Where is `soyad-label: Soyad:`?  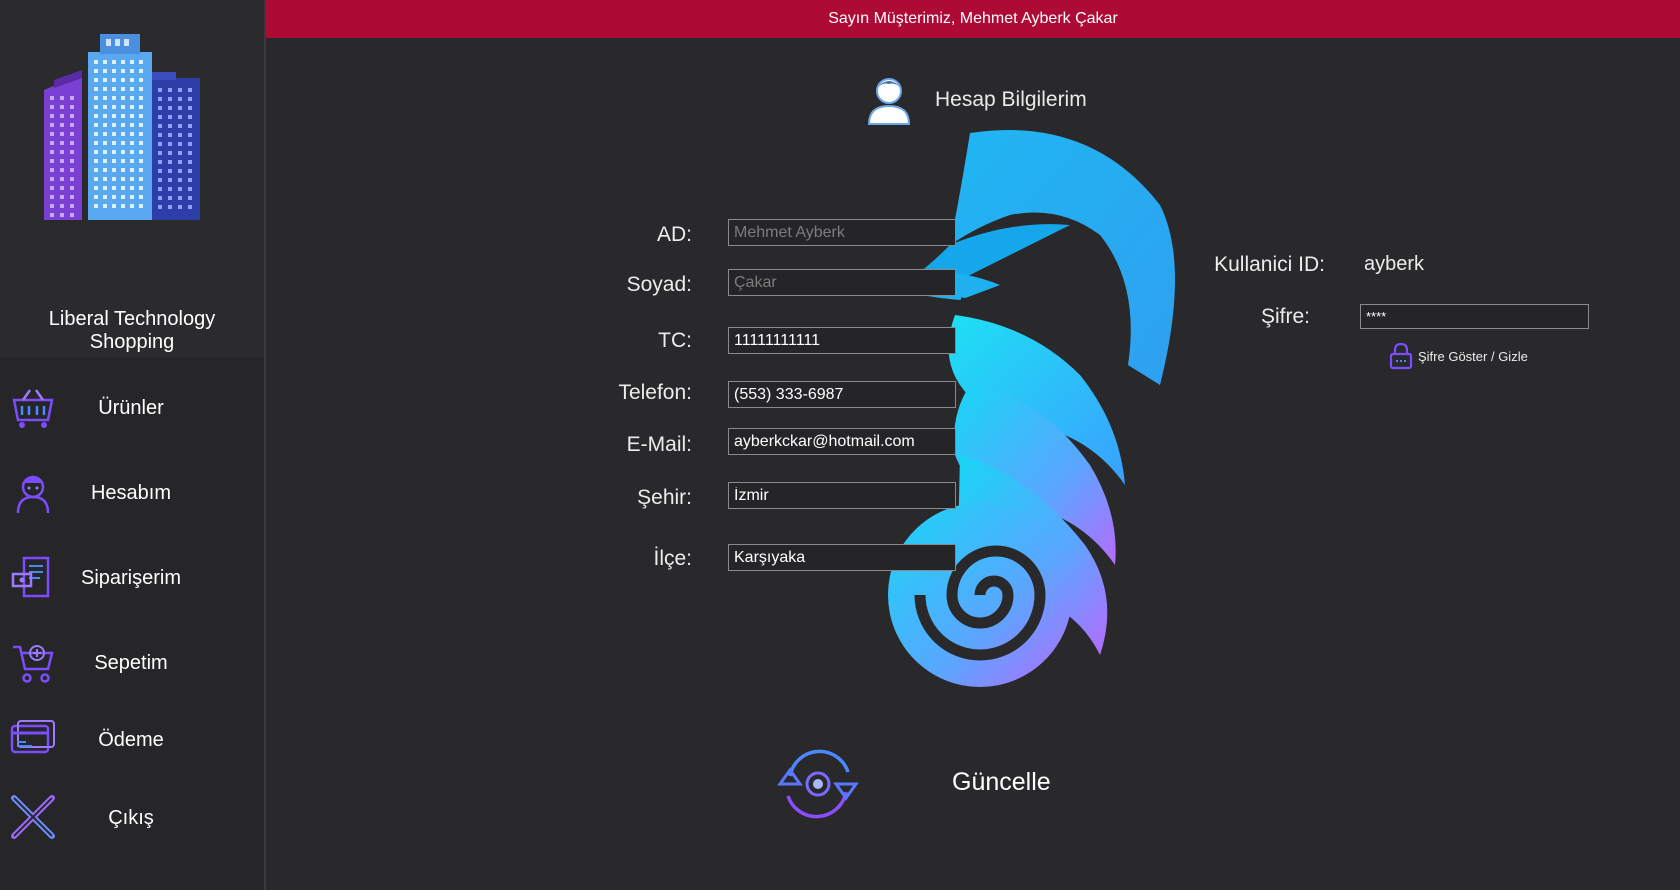 soyad-label: Soyad: is located at coordinates (659, 284).